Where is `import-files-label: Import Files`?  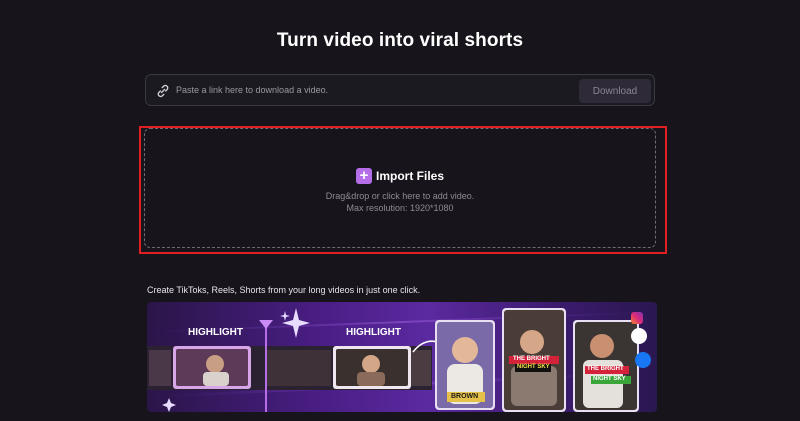
import-files-label: Import Files is located at coordinates (409, 176).